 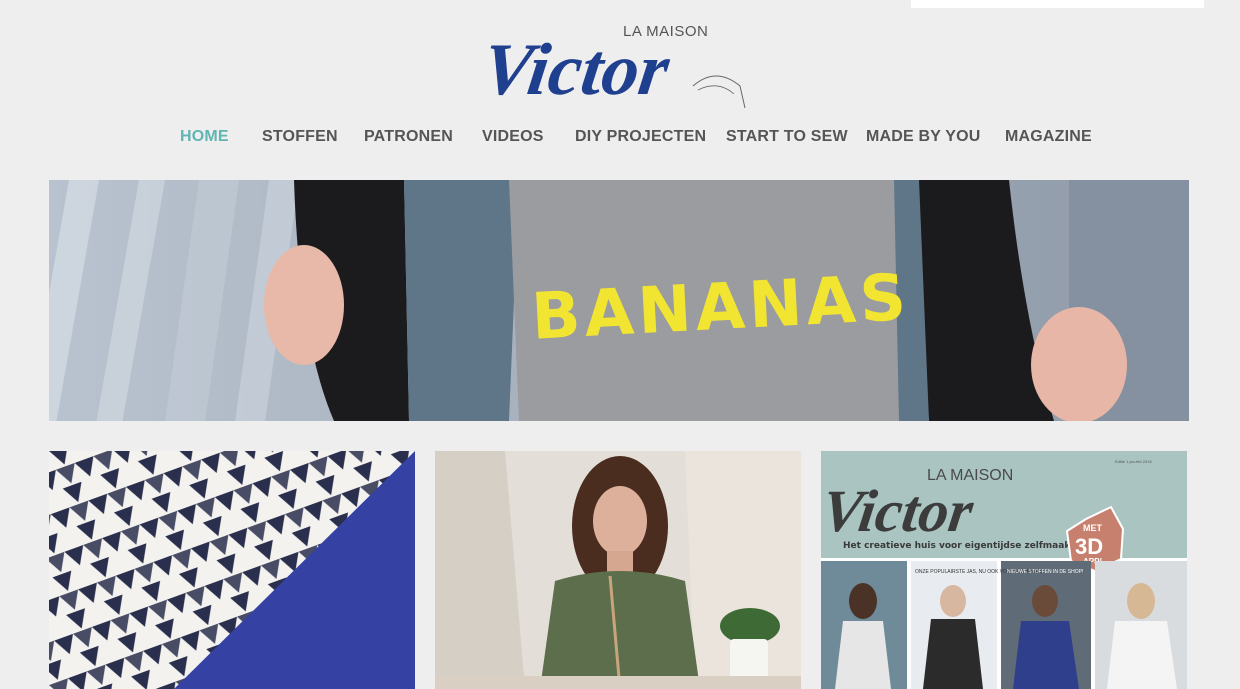 What do you see at coordinates (204, 137) in the screenshot?
I see `nav-item-home: HOME` at bounding box center [204, 137].